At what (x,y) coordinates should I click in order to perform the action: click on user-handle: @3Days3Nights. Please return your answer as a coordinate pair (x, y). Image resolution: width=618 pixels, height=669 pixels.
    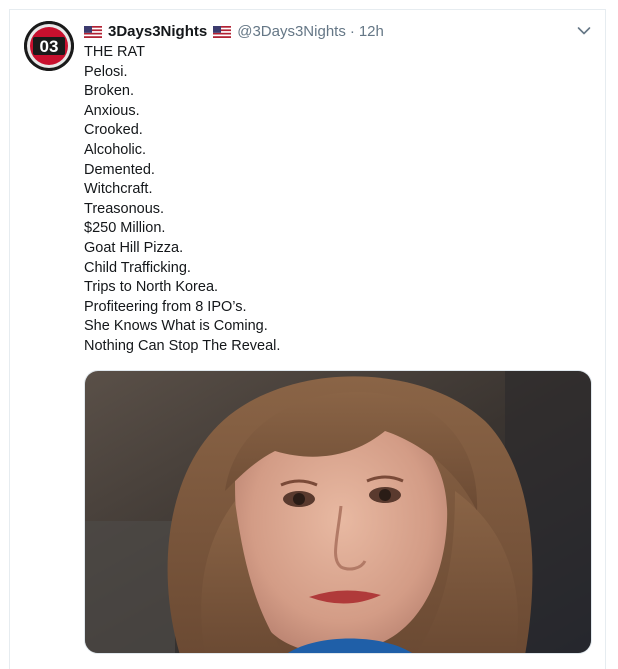
    Looking at the image, I should click on (291, 32).